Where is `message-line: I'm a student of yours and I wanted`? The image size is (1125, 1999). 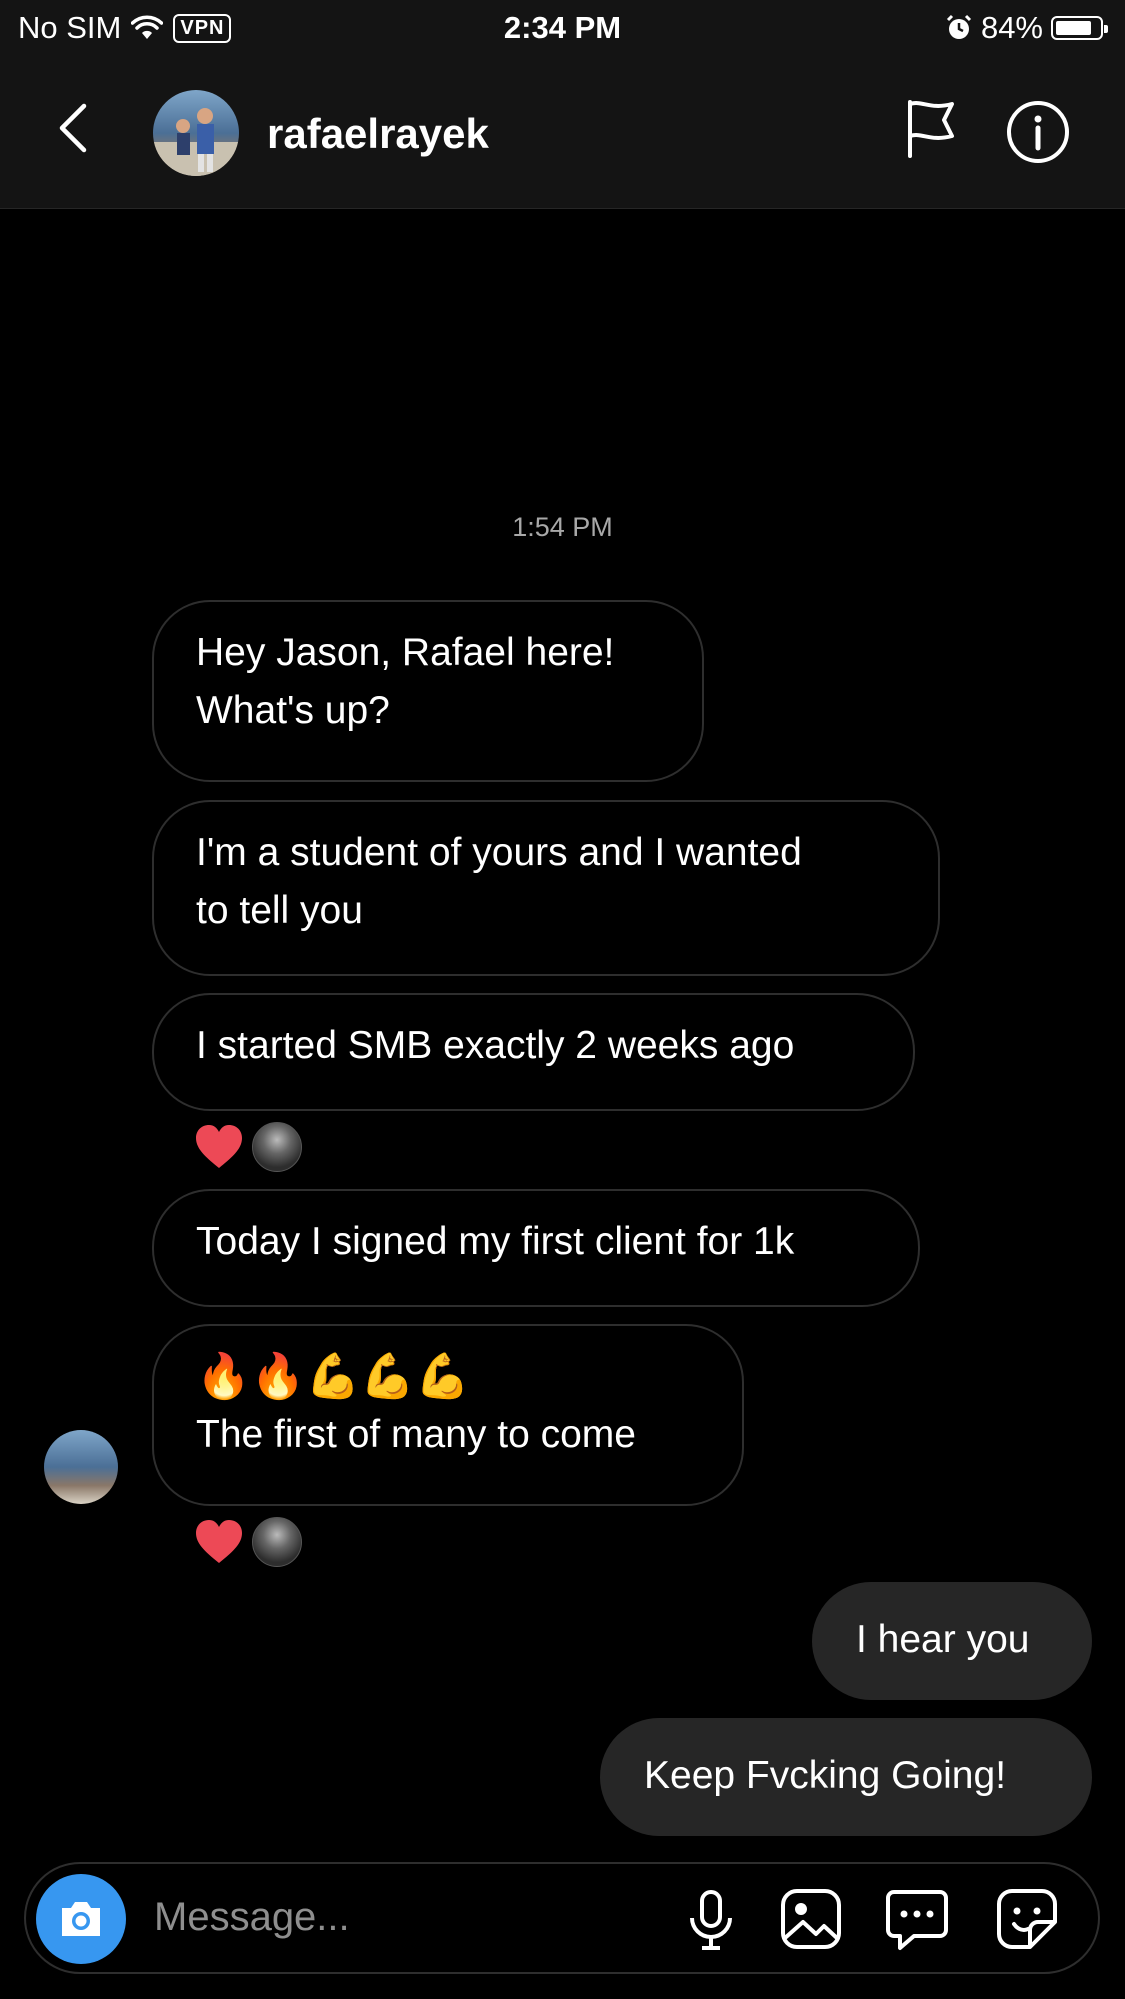 message-line: I'm a student of yours and I wanted is located at coordinates (499, 852).